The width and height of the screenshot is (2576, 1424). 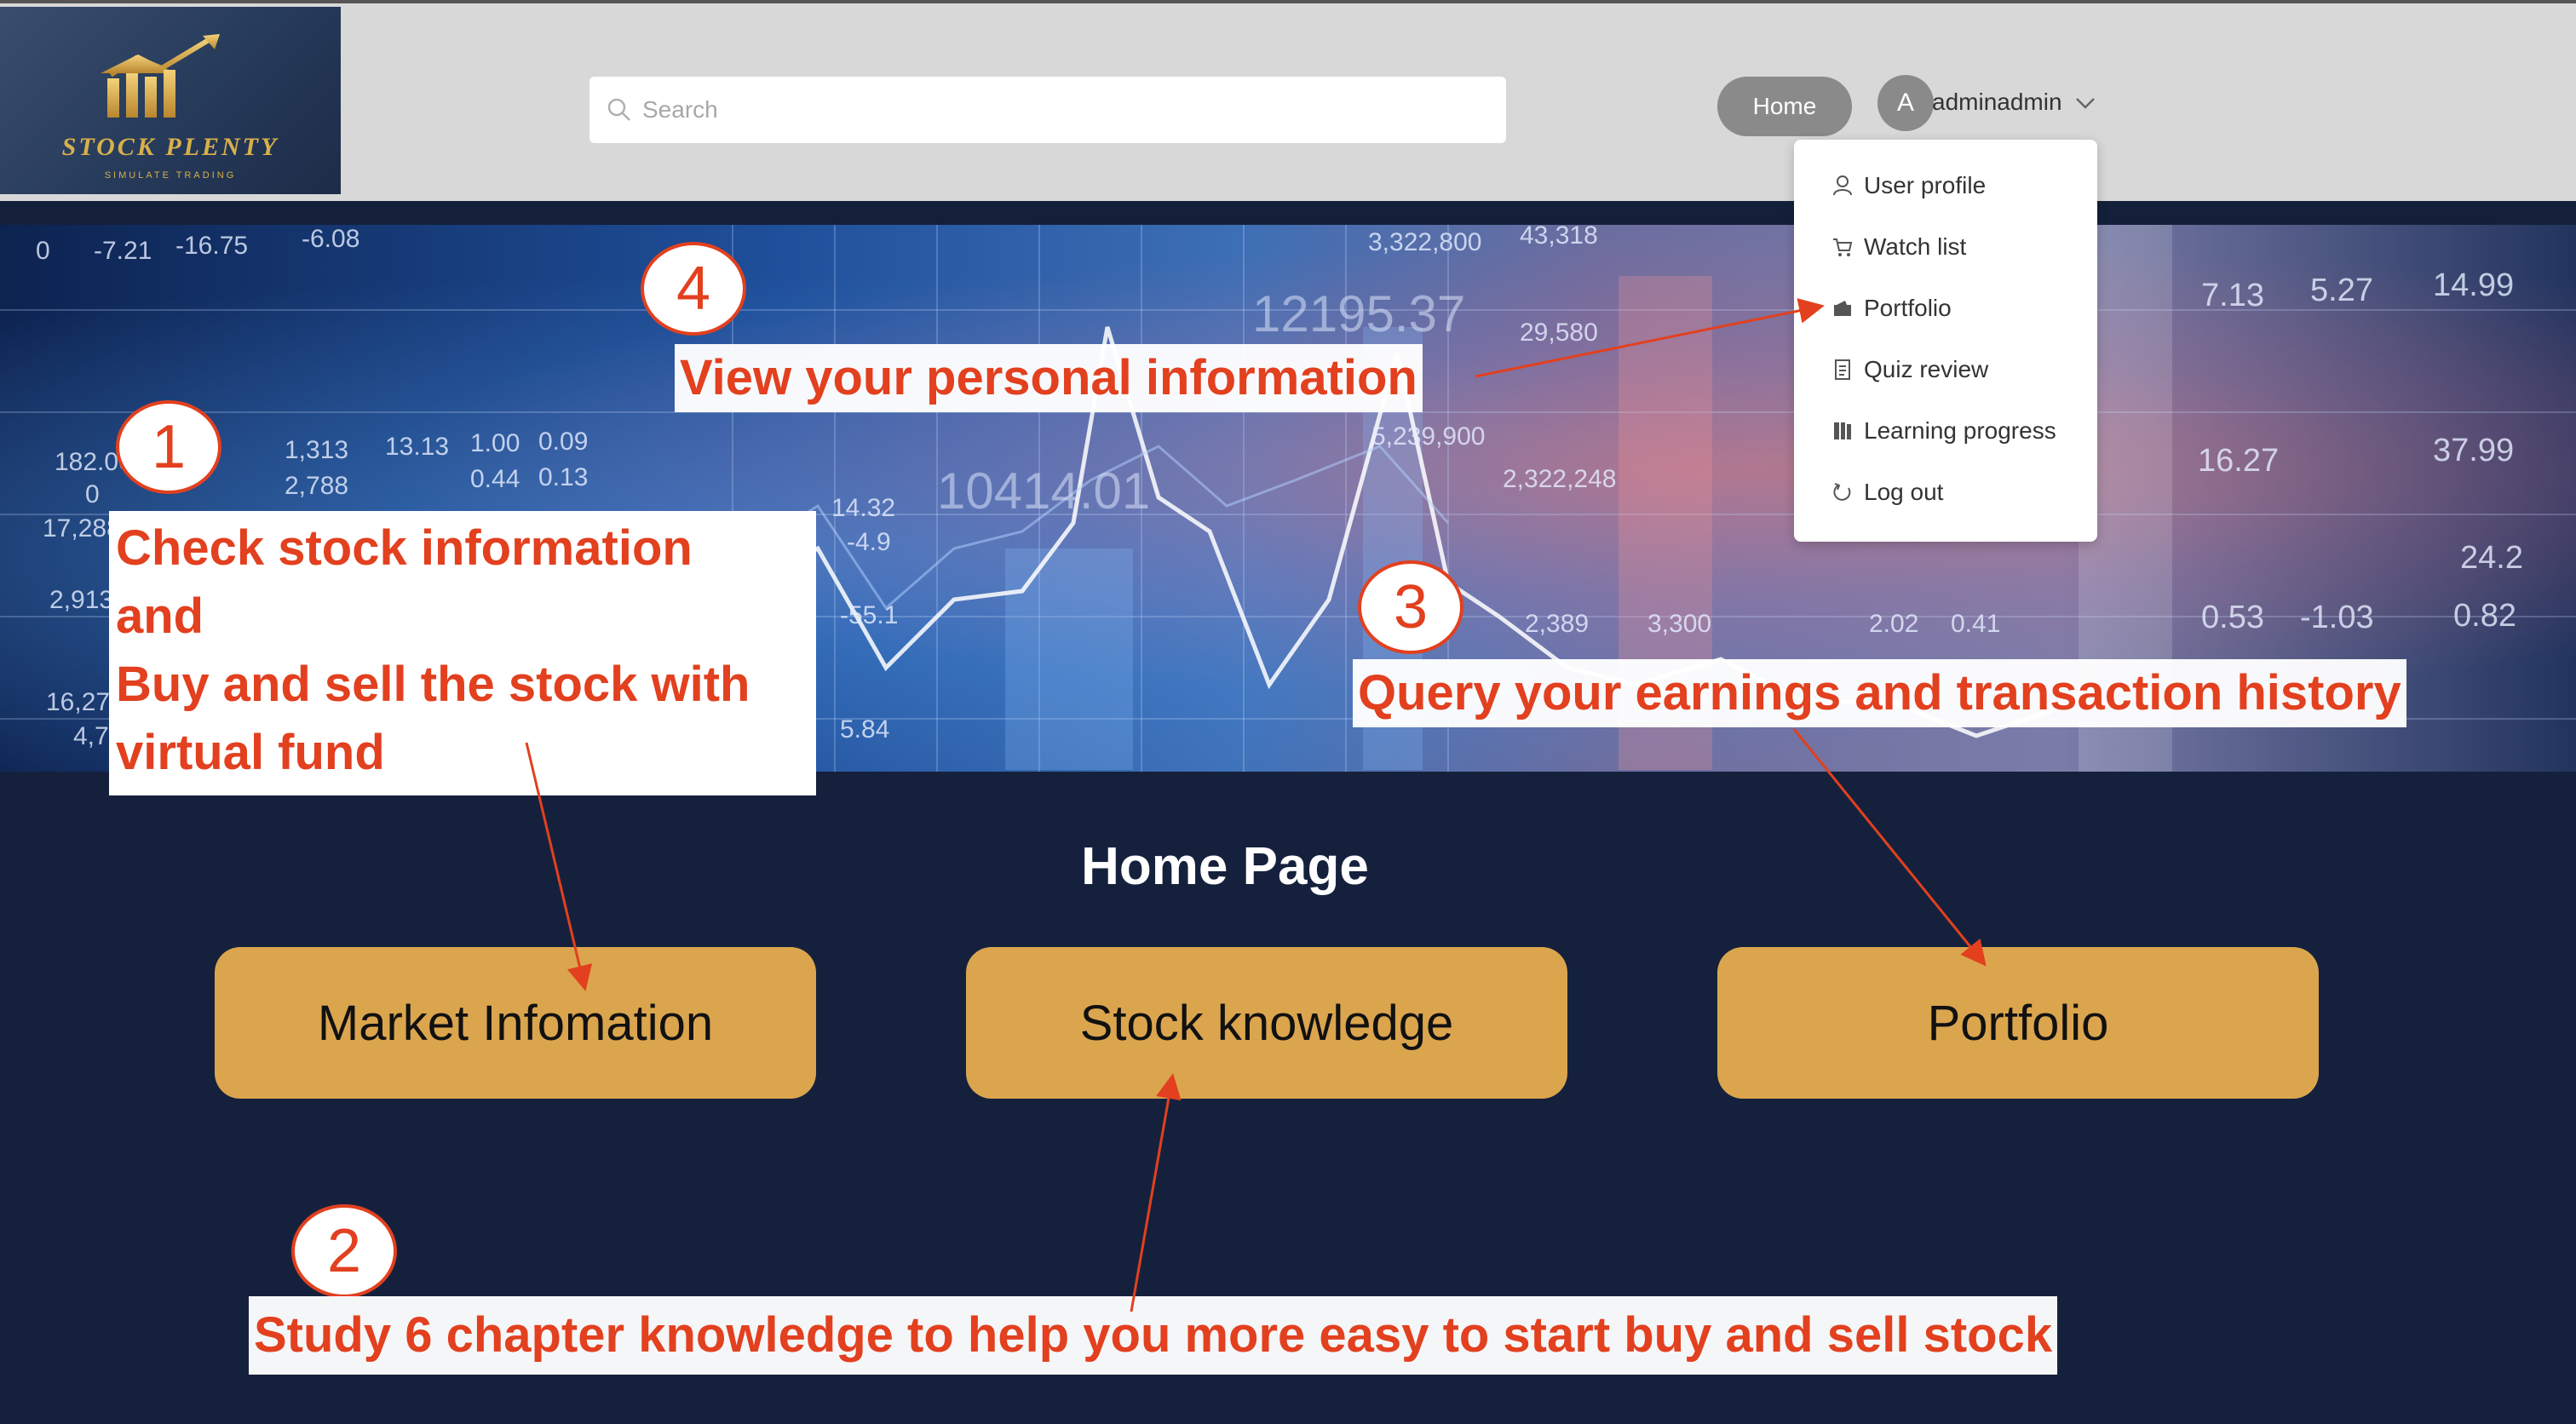 What do you see at coordinates (417, 447) in the screenshot?
I see `hero-number: 13.13` at bounding box center [417, 447].